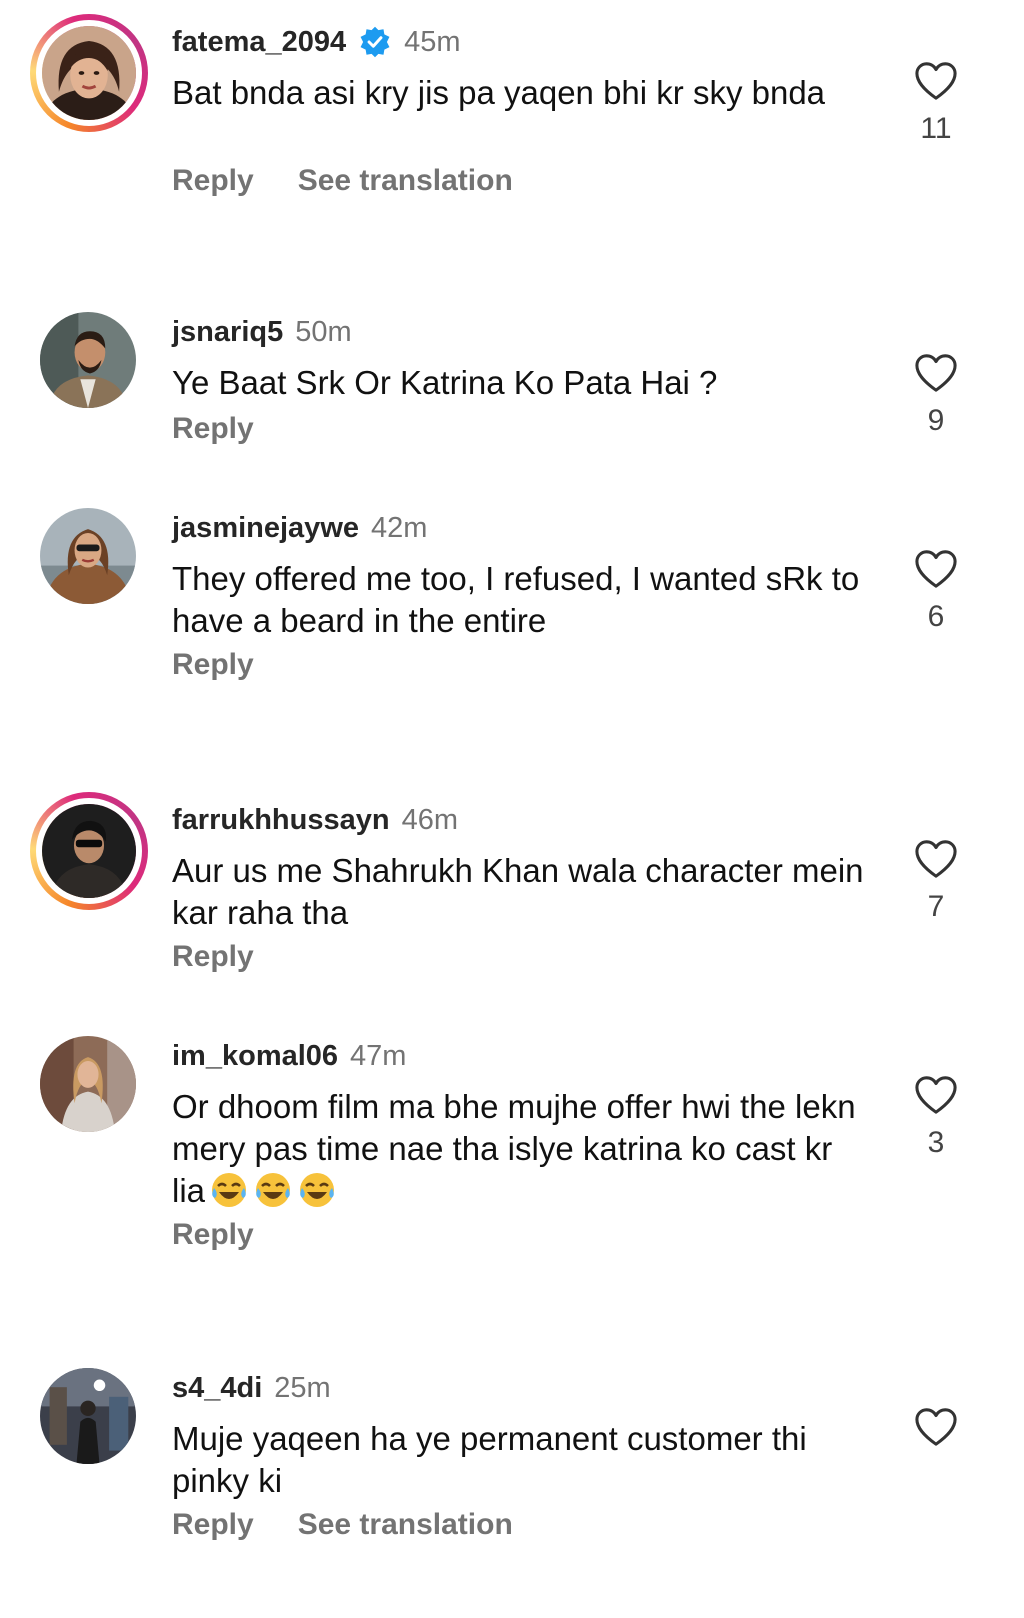  Describe the element at coordinates (302, 1387) in the screenshot. I see `comment-timestamp: 25m` at that location.